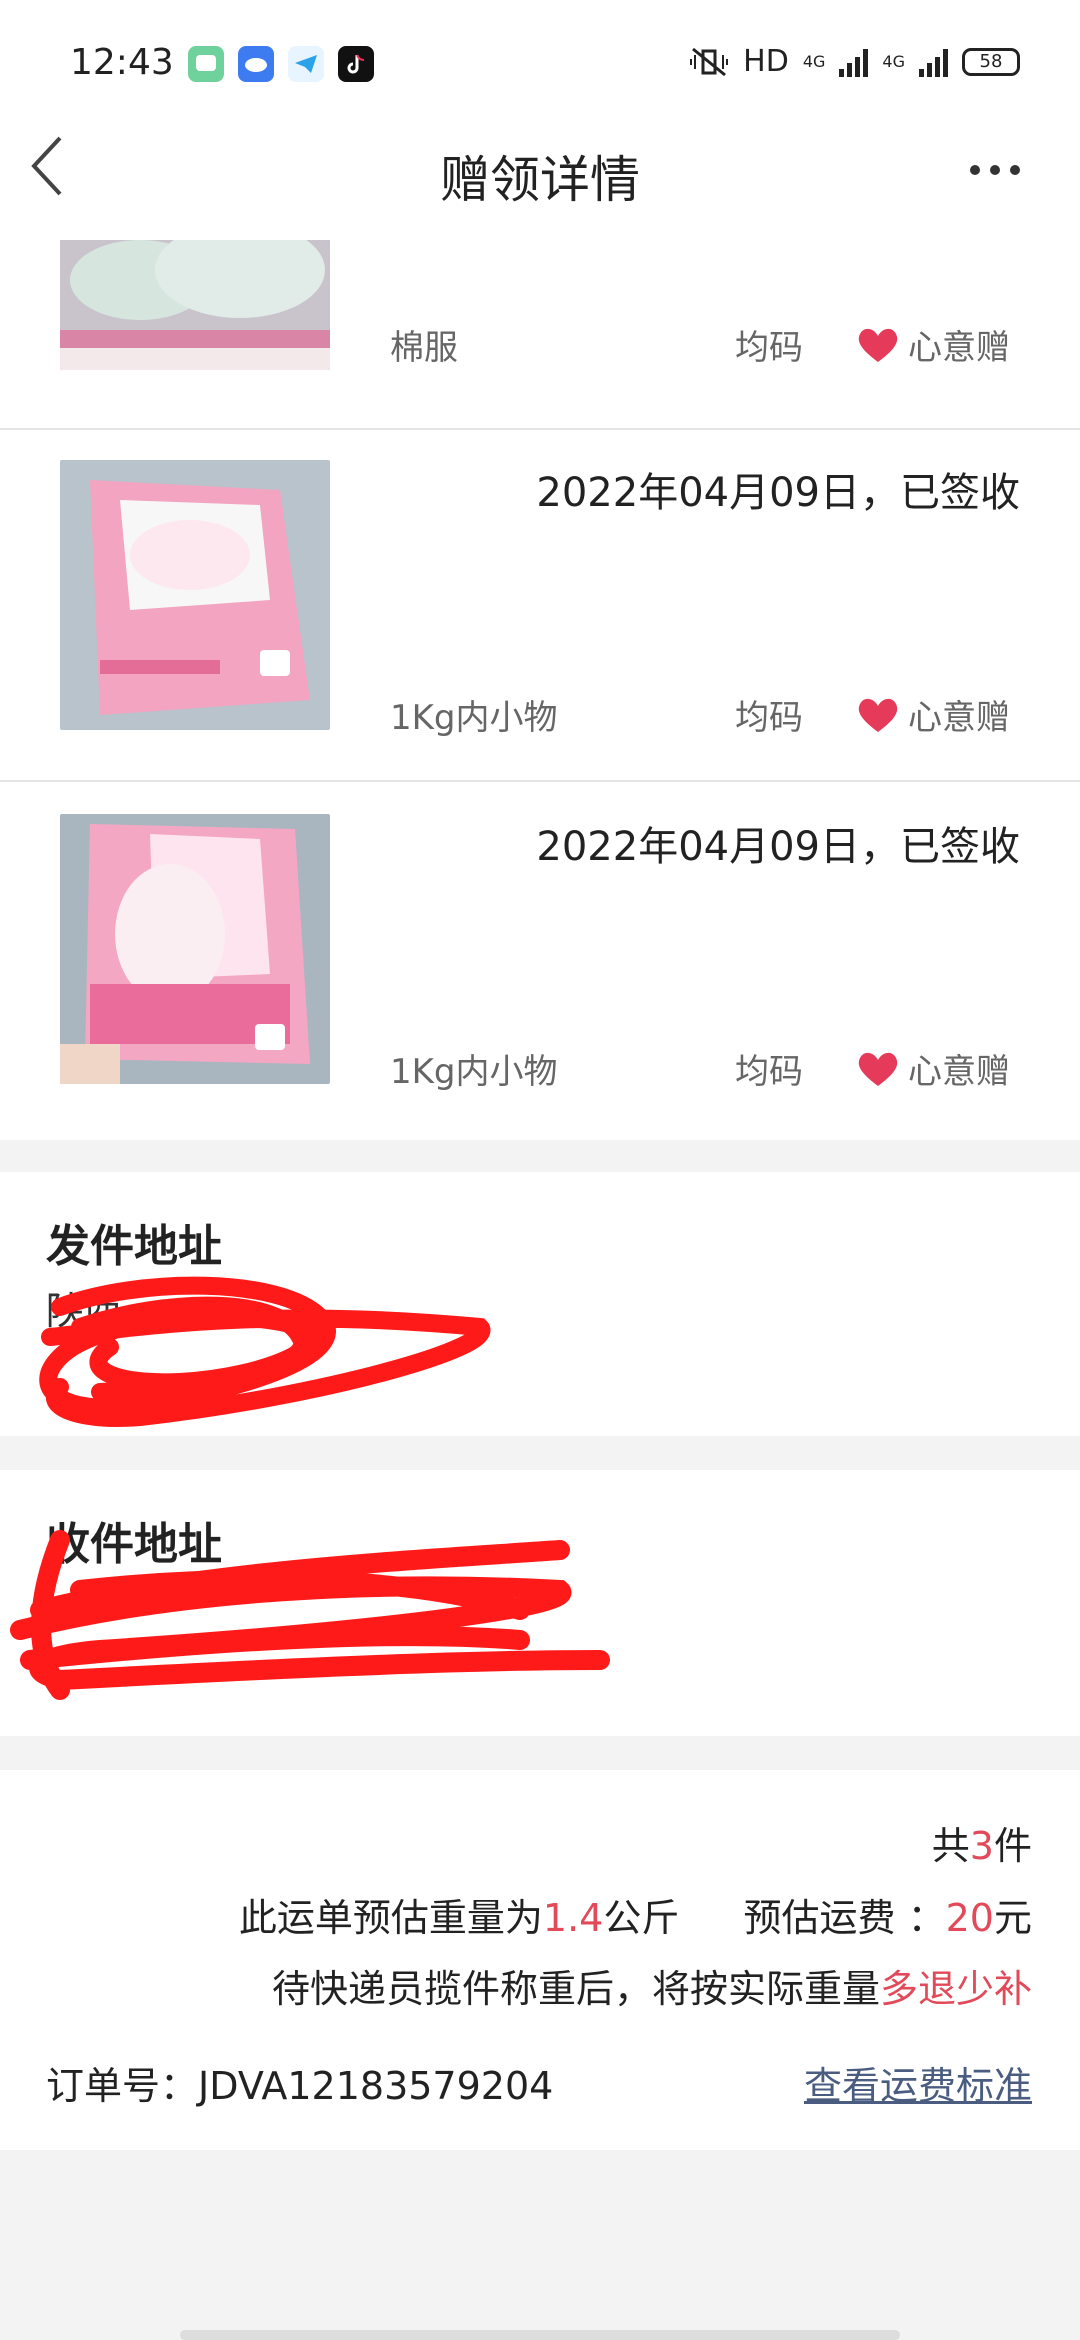  I want to click on weight-notice: 待快递员揽件称重后，将按实际重量多退少补, so click(652, 1985).